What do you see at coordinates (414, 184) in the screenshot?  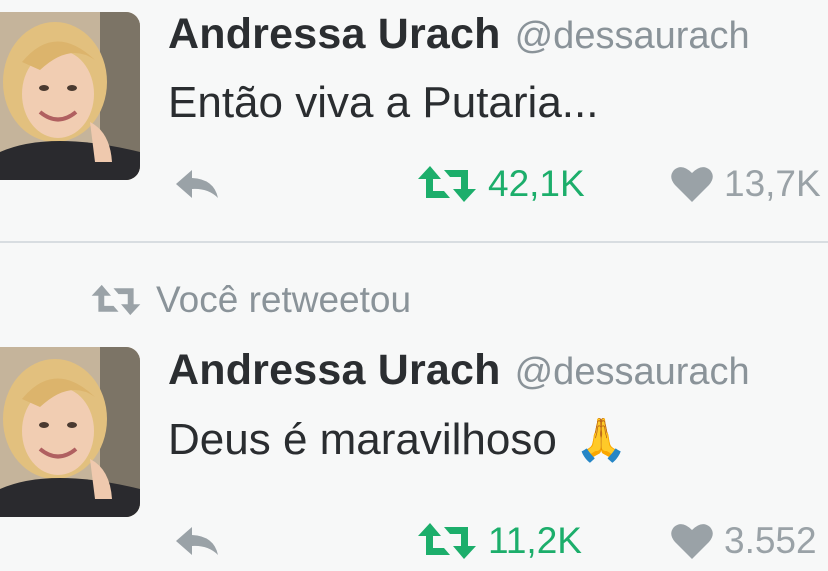 I see `tweet-actions: 42,1K 13,7K` at bounding box center [414, 184].